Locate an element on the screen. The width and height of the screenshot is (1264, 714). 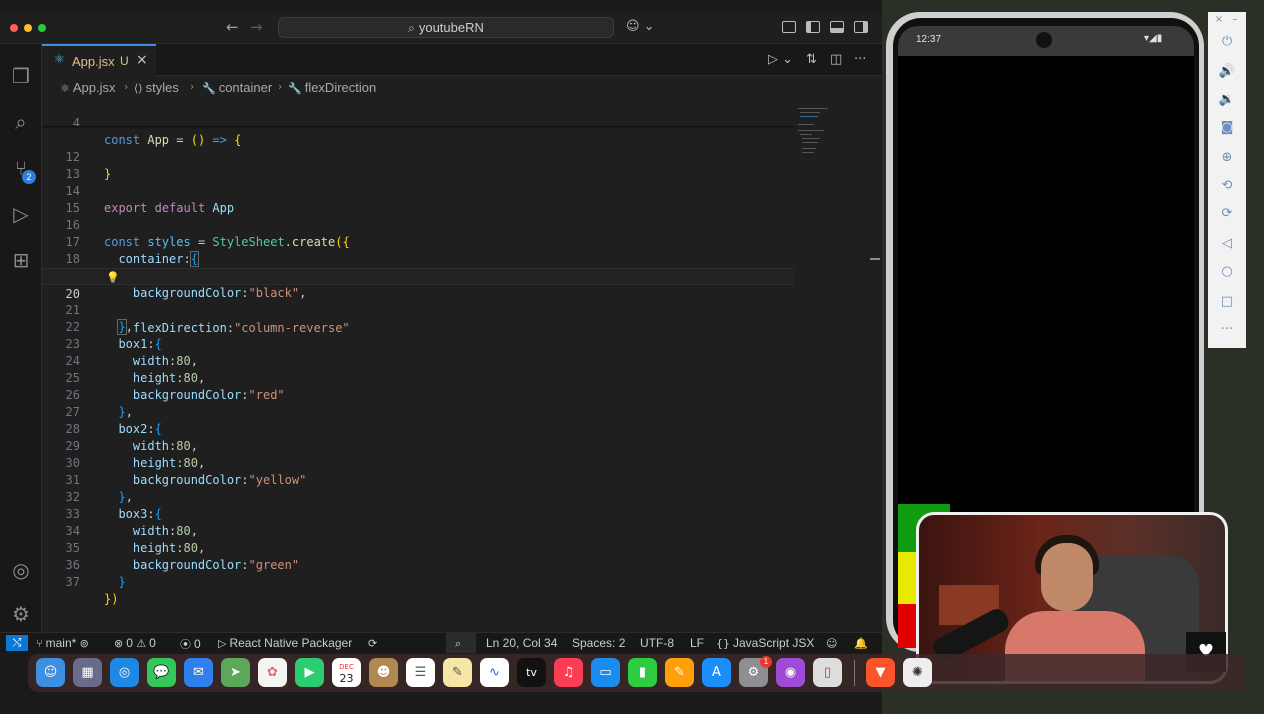
iphone-mirroring-icon: ▯ is located at coordinates (827, 672).